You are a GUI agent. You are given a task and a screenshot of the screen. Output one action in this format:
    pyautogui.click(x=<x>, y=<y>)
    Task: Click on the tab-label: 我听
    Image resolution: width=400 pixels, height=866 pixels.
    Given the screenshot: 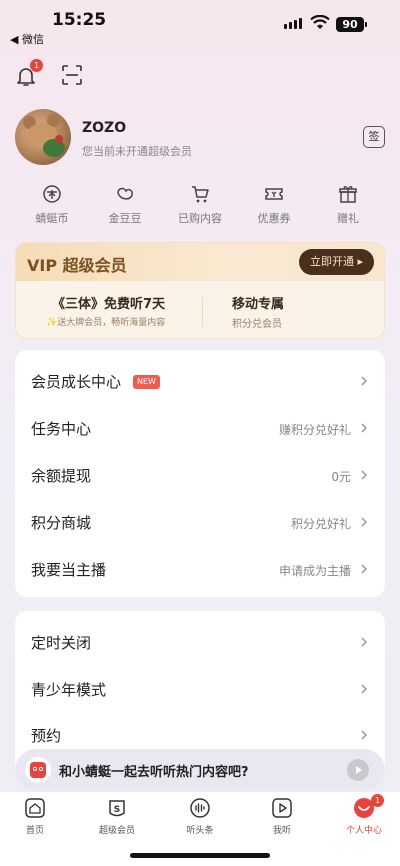 What is the action you would take?
    pyautogui.click(x=281, y=831)
    